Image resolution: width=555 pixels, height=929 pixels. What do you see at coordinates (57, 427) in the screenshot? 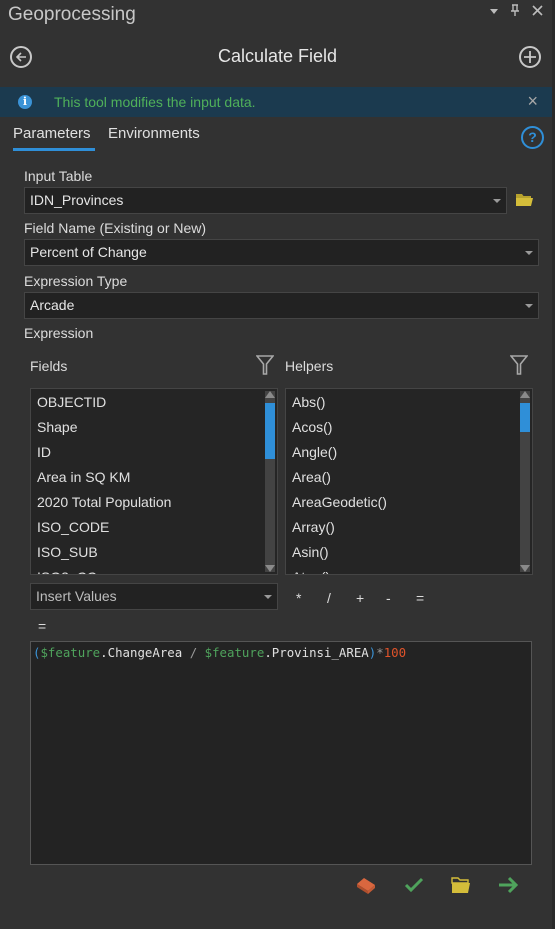
I see `list-item: Shape` at bounding box center [57, 427].